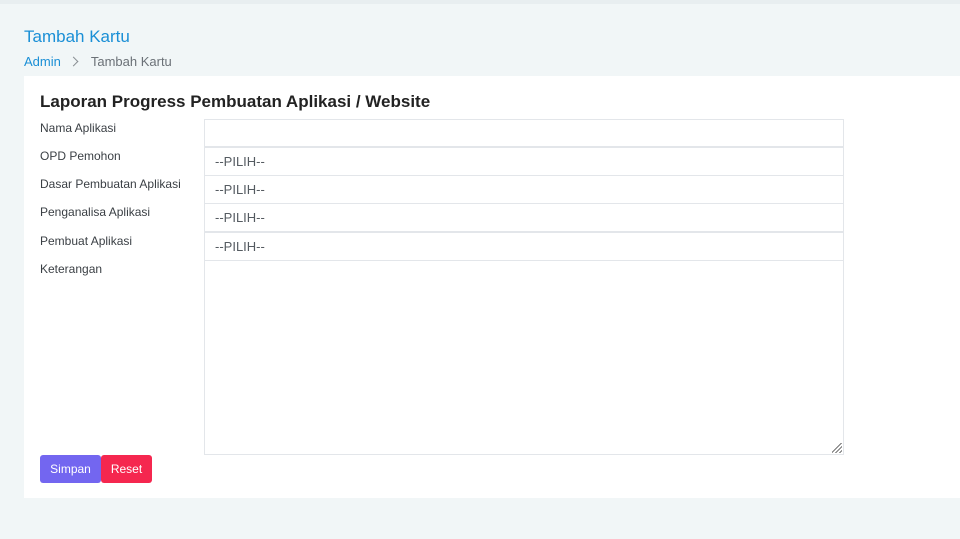  What do you see at coordinates (524, 161) in the screenshot?
I see `opd-pemohon-select: --PILIH--` at bounding box center [524, 161].